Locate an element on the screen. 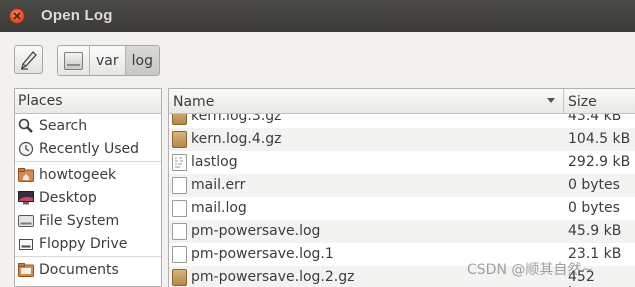  path-var-label: var is located at coordinates (107, 60).